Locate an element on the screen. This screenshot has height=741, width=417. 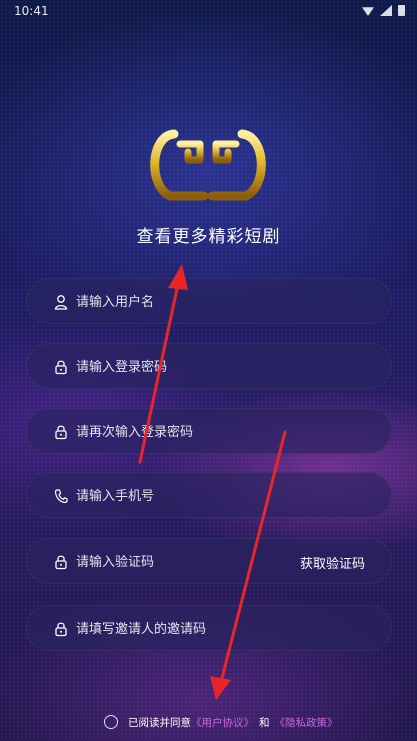
agreement-row: 已阅读并同意 《用户协议》 和 《隐私政策》 is located at coordinates (221, 722).